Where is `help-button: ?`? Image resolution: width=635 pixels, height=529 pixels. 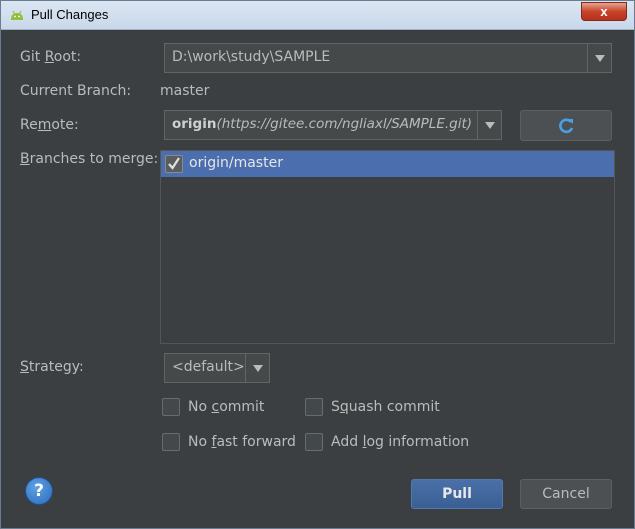
help-button: ? is located at coordinates (39, 491).